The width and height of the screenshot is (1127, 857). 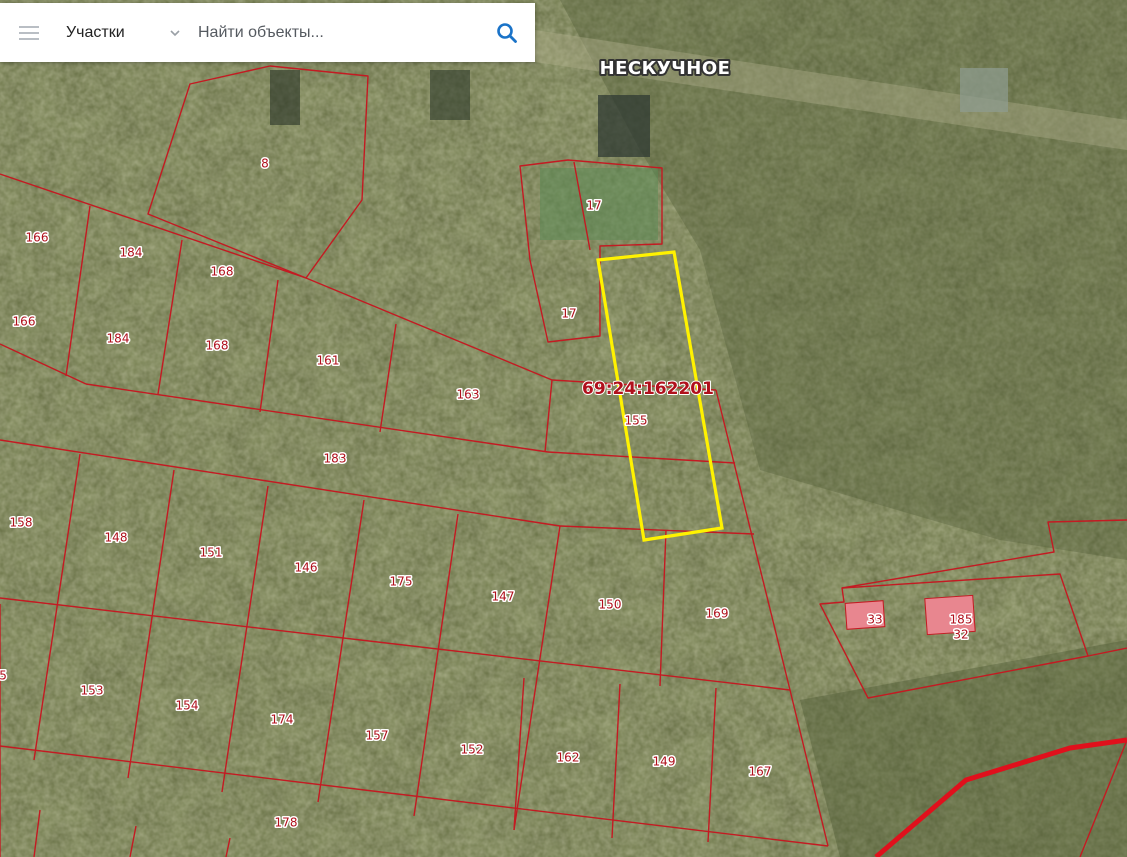 I want to click on hamburger-icon, so click(x=29, y=32).